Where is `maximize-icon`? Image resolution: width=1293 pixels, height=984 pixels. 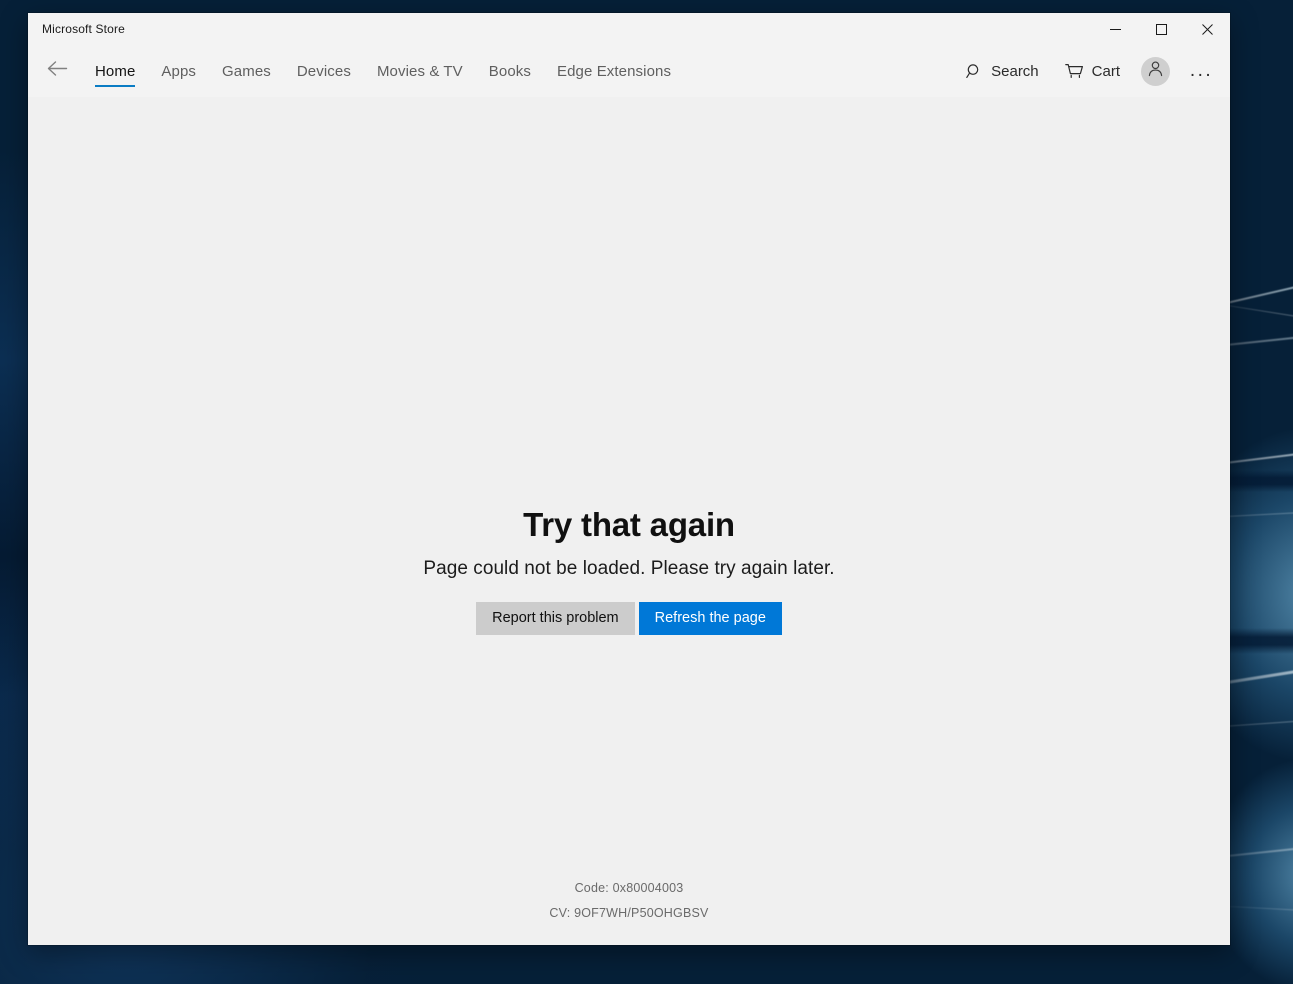 maximize-icon is located at coordinates (1161, 29).